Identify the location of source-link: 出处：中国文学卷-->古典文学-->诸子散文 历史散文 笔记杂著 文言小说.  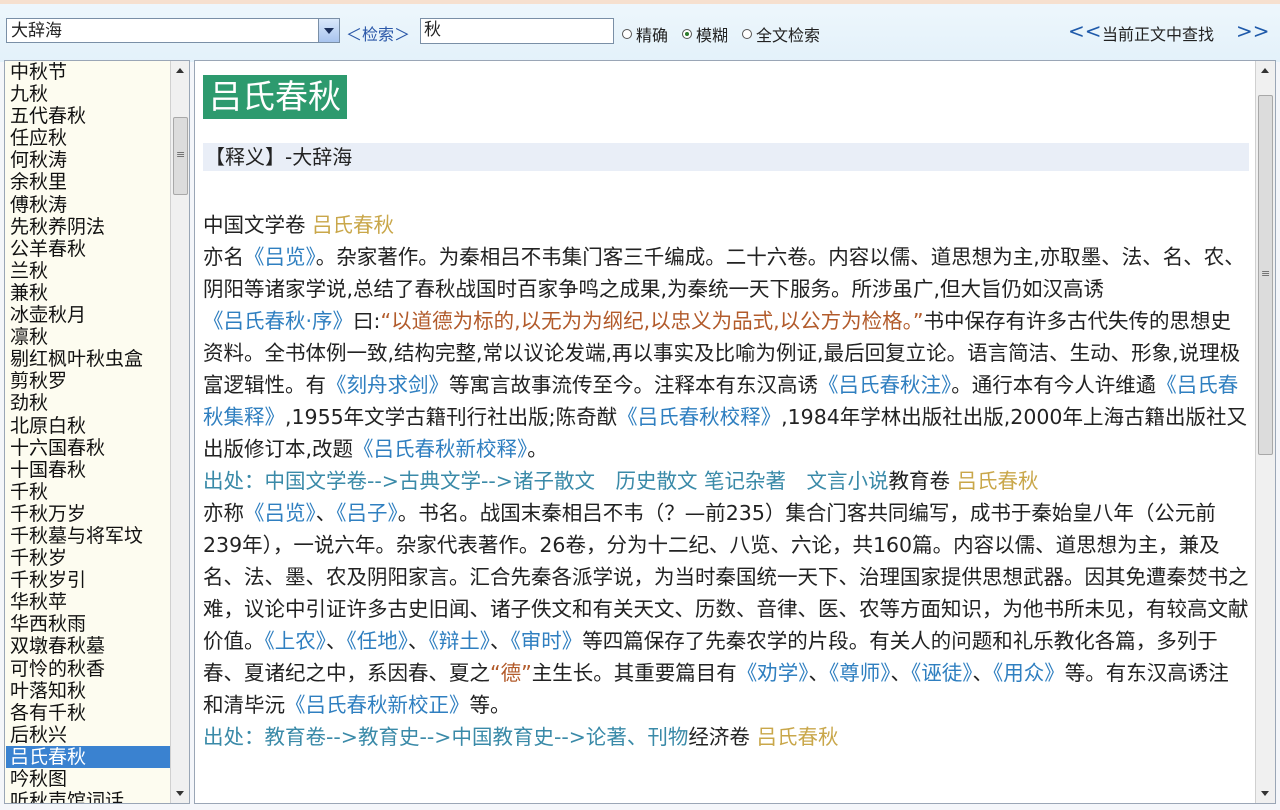
(545, 481).